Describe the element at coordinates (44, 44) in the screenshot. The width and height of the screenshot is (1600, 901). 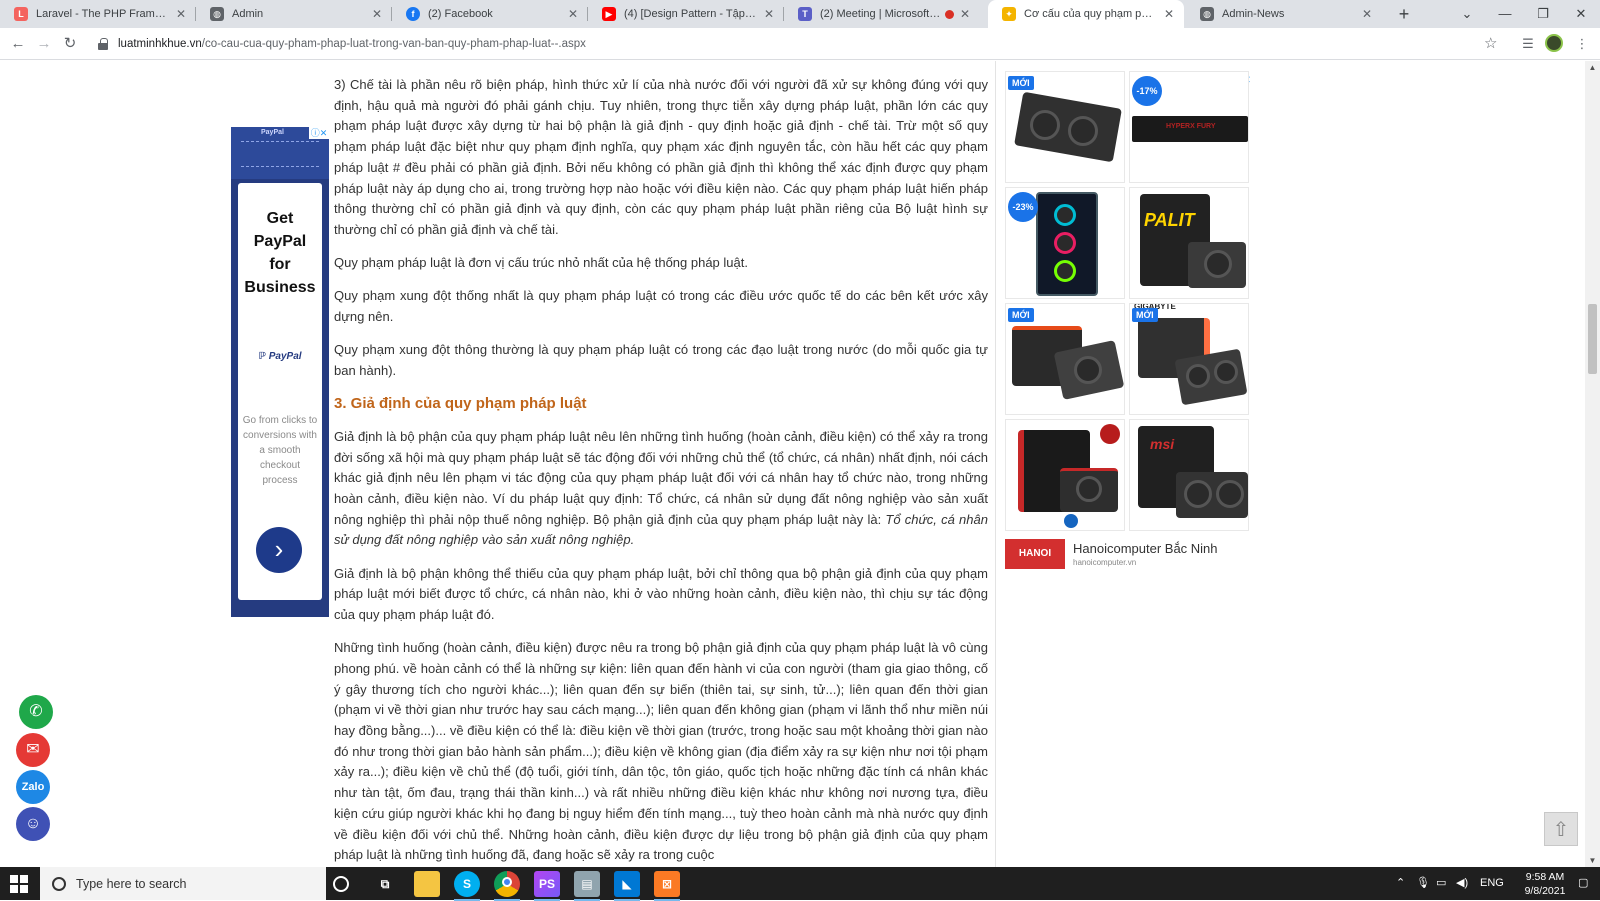
I see `forward-icon: →` at that location.